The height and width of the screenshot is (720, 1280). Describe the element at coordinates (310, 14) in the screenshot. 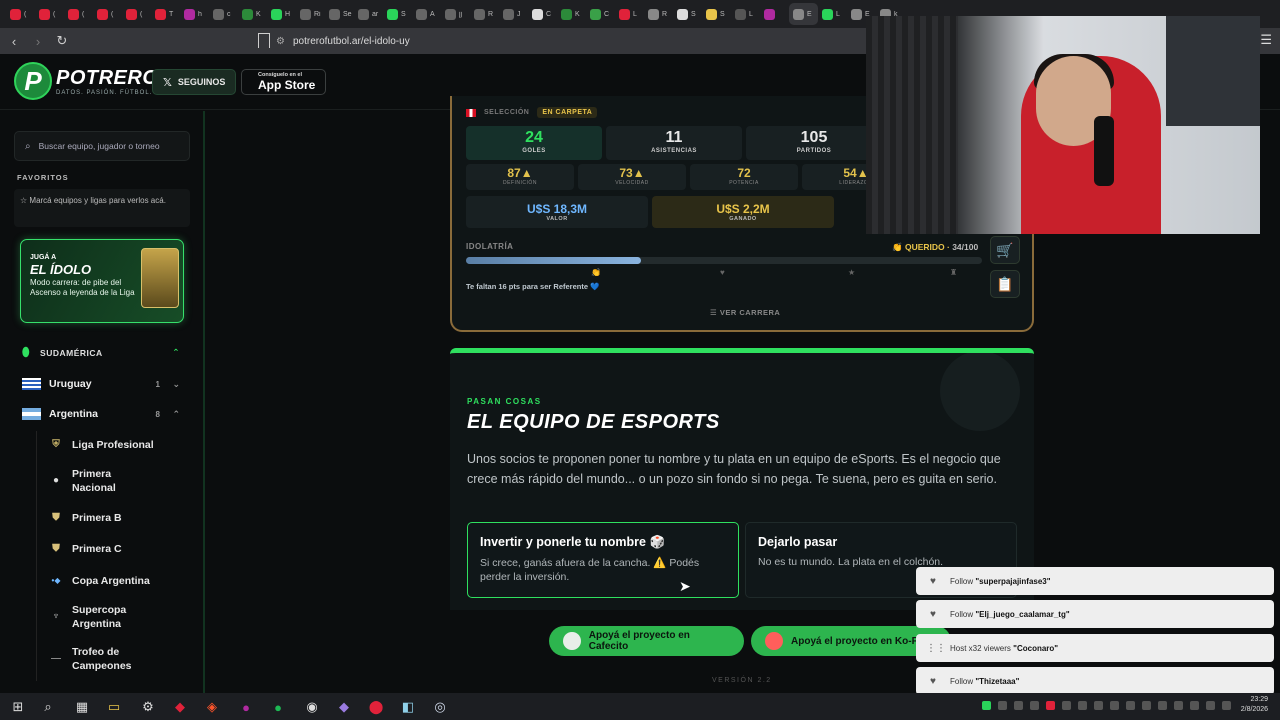

I see `browser-tab: Ri` at that location.